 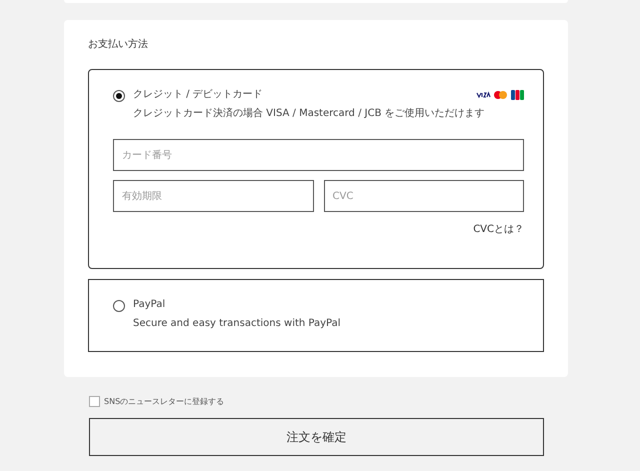 What do you see at coordinates (316, 437) in the screenshot?
I see `confirm-order-button: 注文を確定` at bounding box center [316, 437].